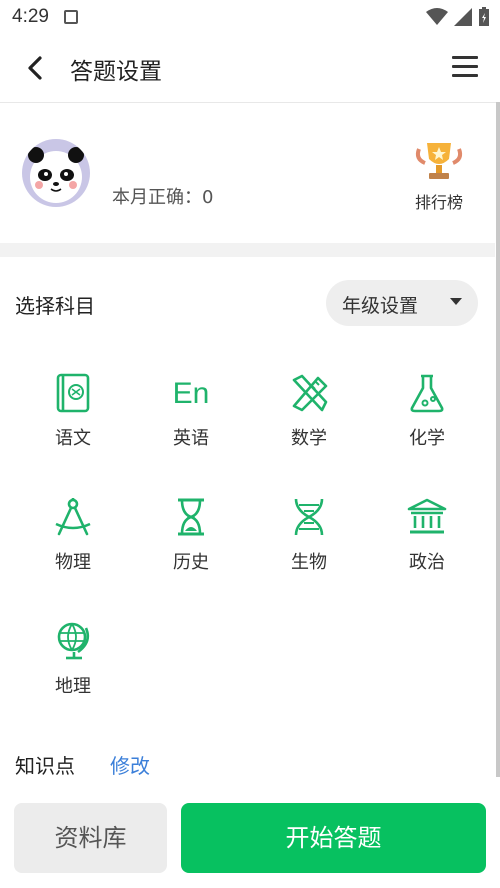  What do you see at coordinates (130, 764) in the screenshot?
I see `knowledge-points-edit-link: 修改` at bounding box center [130, 764].